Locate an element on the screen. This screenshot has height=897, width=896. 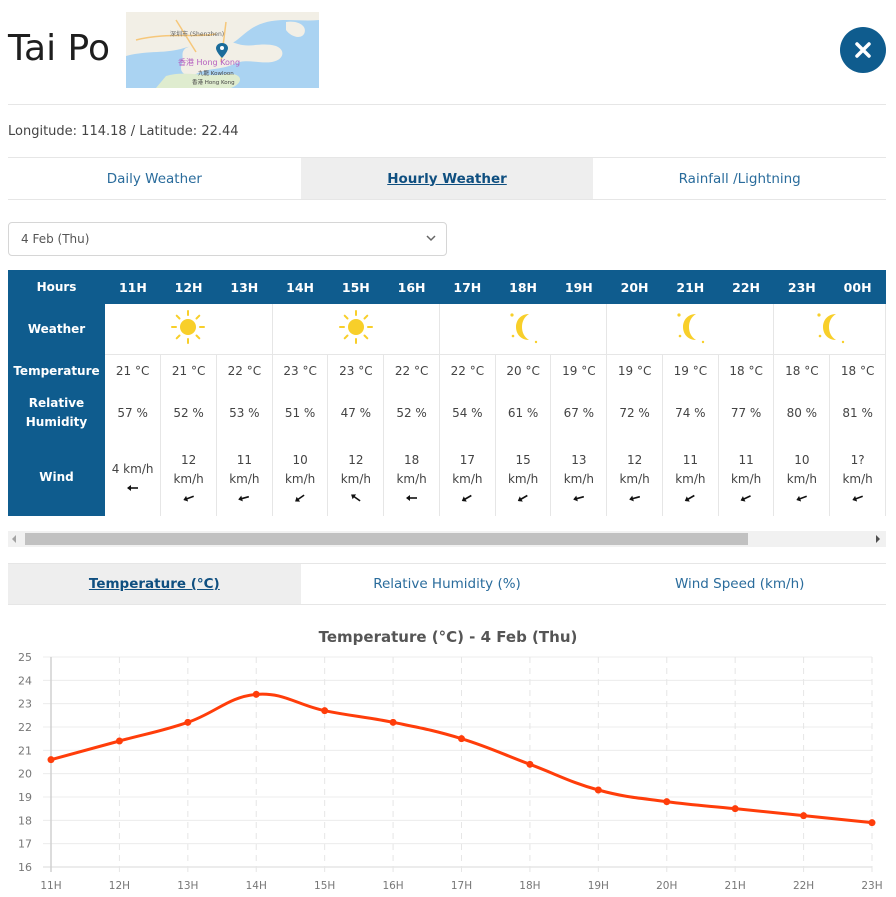
scroll-right-arrow-icon is located at coordinates (878, 539).